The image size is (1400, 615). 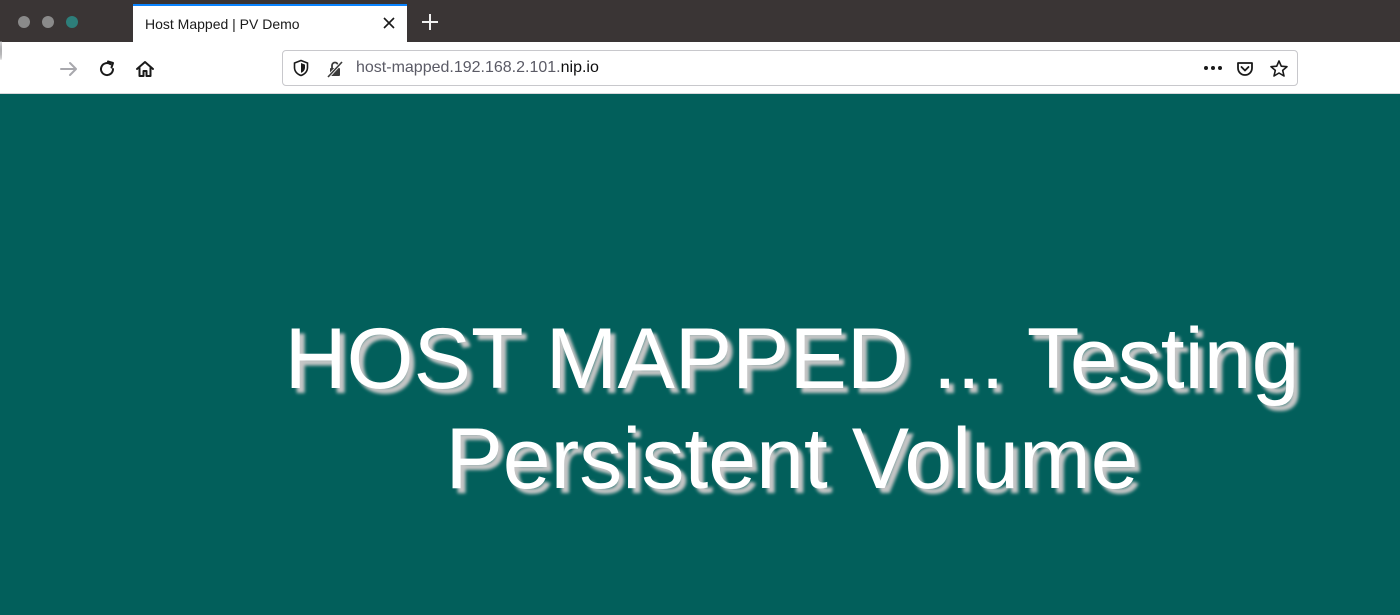 I want to click on plus-icon, so click(x=430, y=22).